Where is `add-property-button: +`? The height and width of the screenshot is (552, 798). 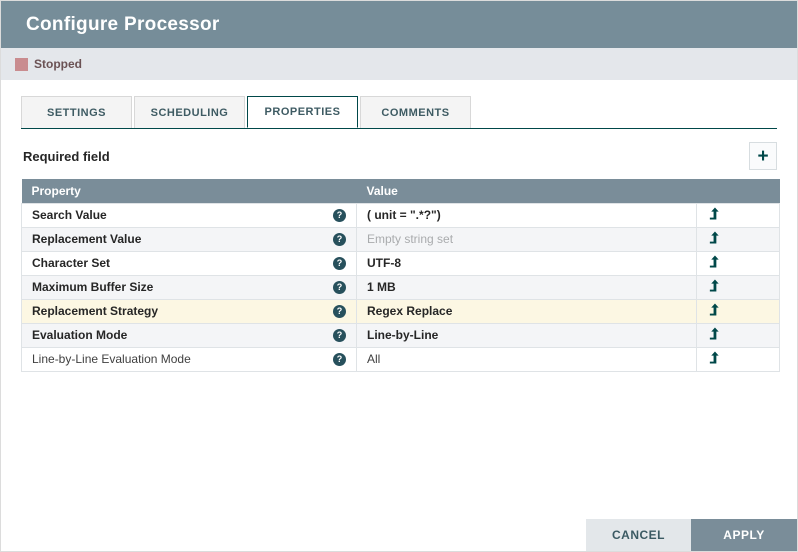
add-property-button: + is located at coordinates (763, 156).